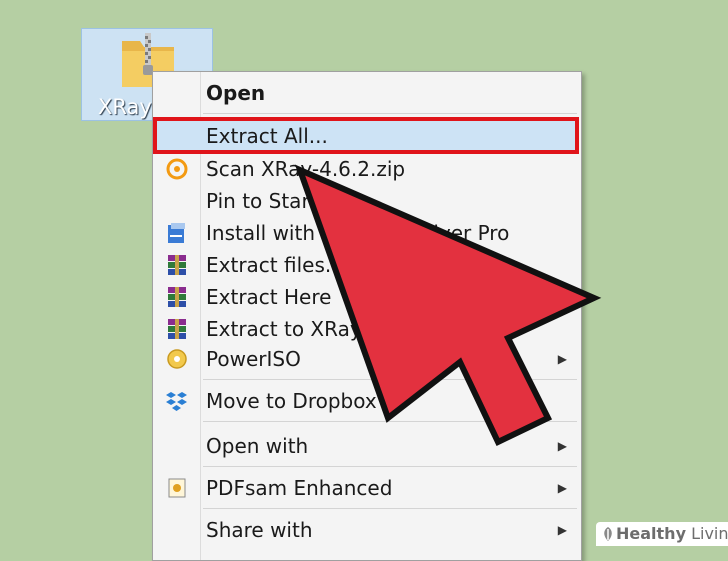  What do you see at coordinates (284, 329) in the screenshot?
I see `menu-item-label: Extract to XRay` at bounding box center [284, 329].